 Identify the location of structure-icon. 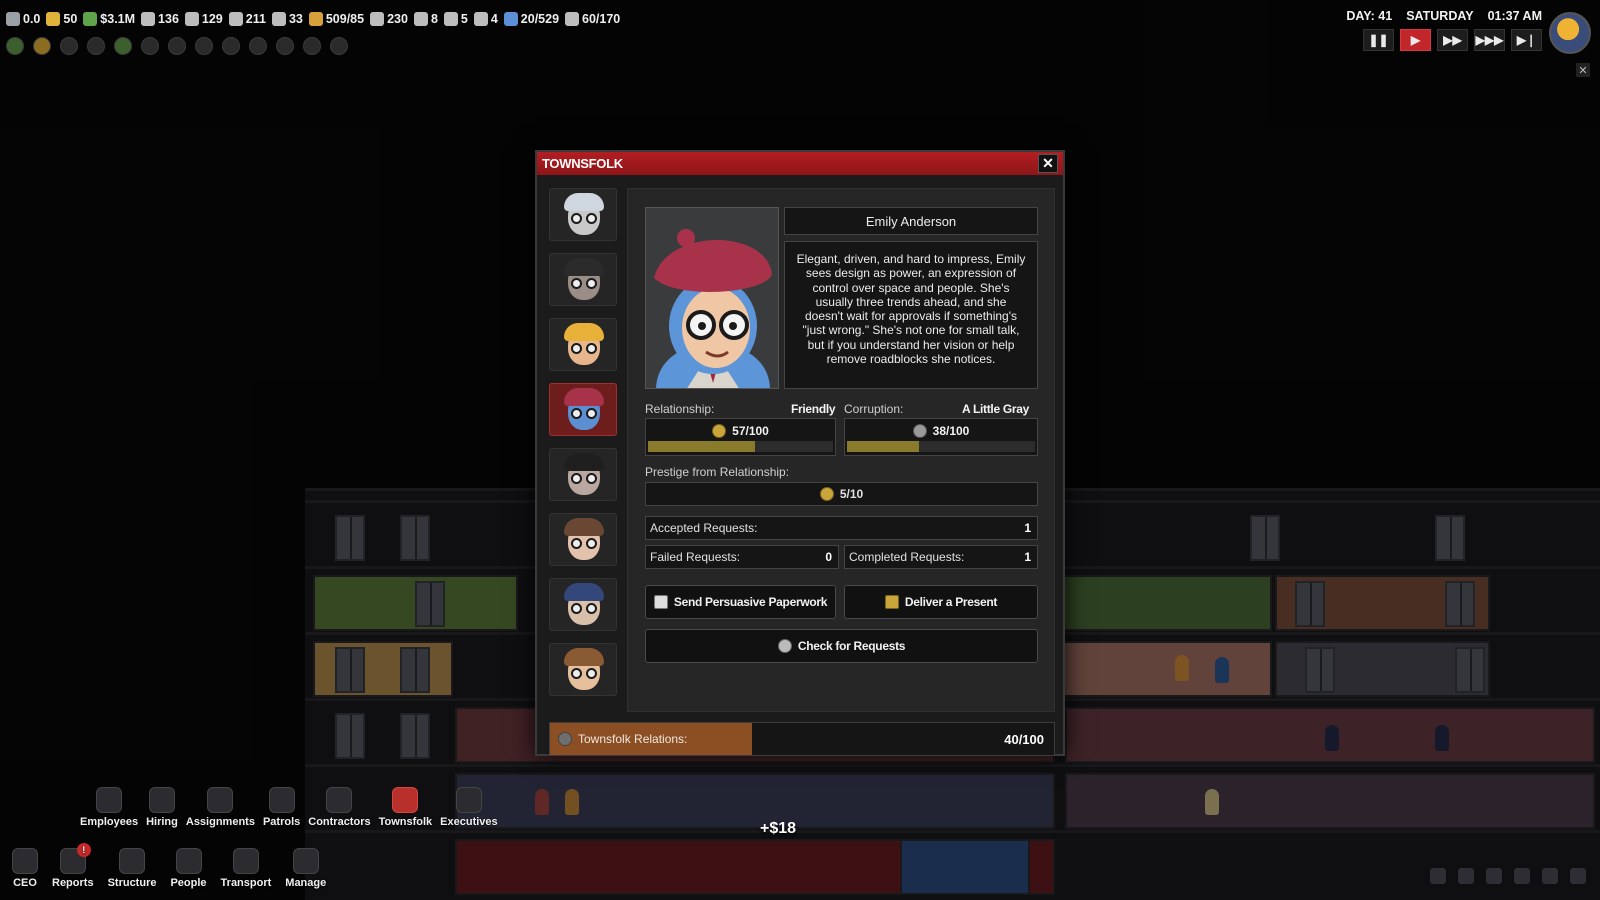
(132, 861).